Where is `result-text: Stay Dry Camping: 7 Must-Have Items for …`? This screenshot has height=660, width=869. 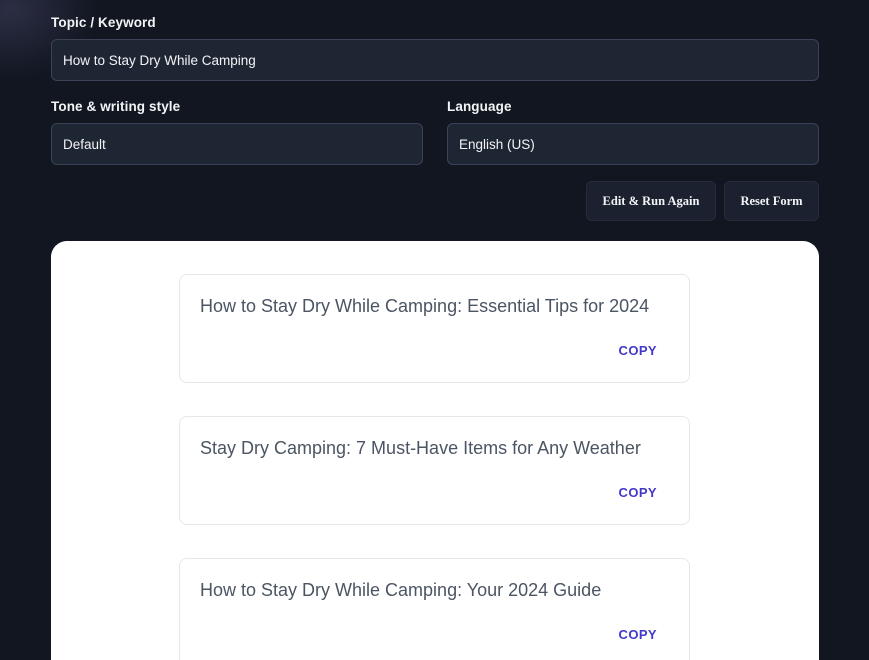 result-text: Stay Dry Camping: 7 Must-Have Items for … is located at coordinates (420, 448).